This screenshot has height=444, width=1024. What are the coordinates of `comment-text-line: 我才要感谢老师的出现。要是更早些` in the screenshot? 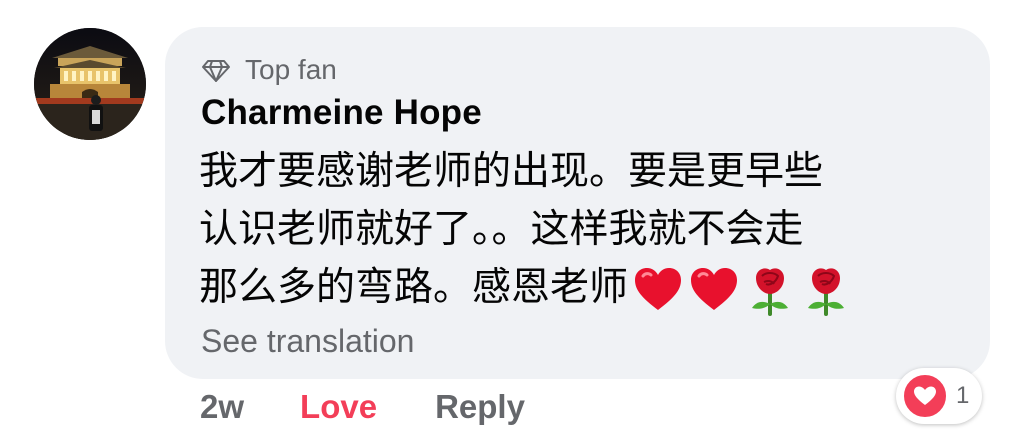 It's located at (511, 171).